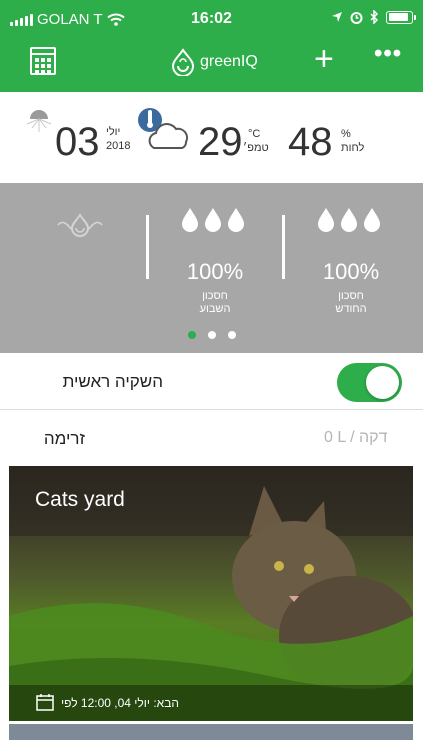 The width and height of the screenshot is (423, 740). Describe the element at coordinates (211, 20) in the screenshot. I see `status-bar: GOLAN T 16:02` at that location.